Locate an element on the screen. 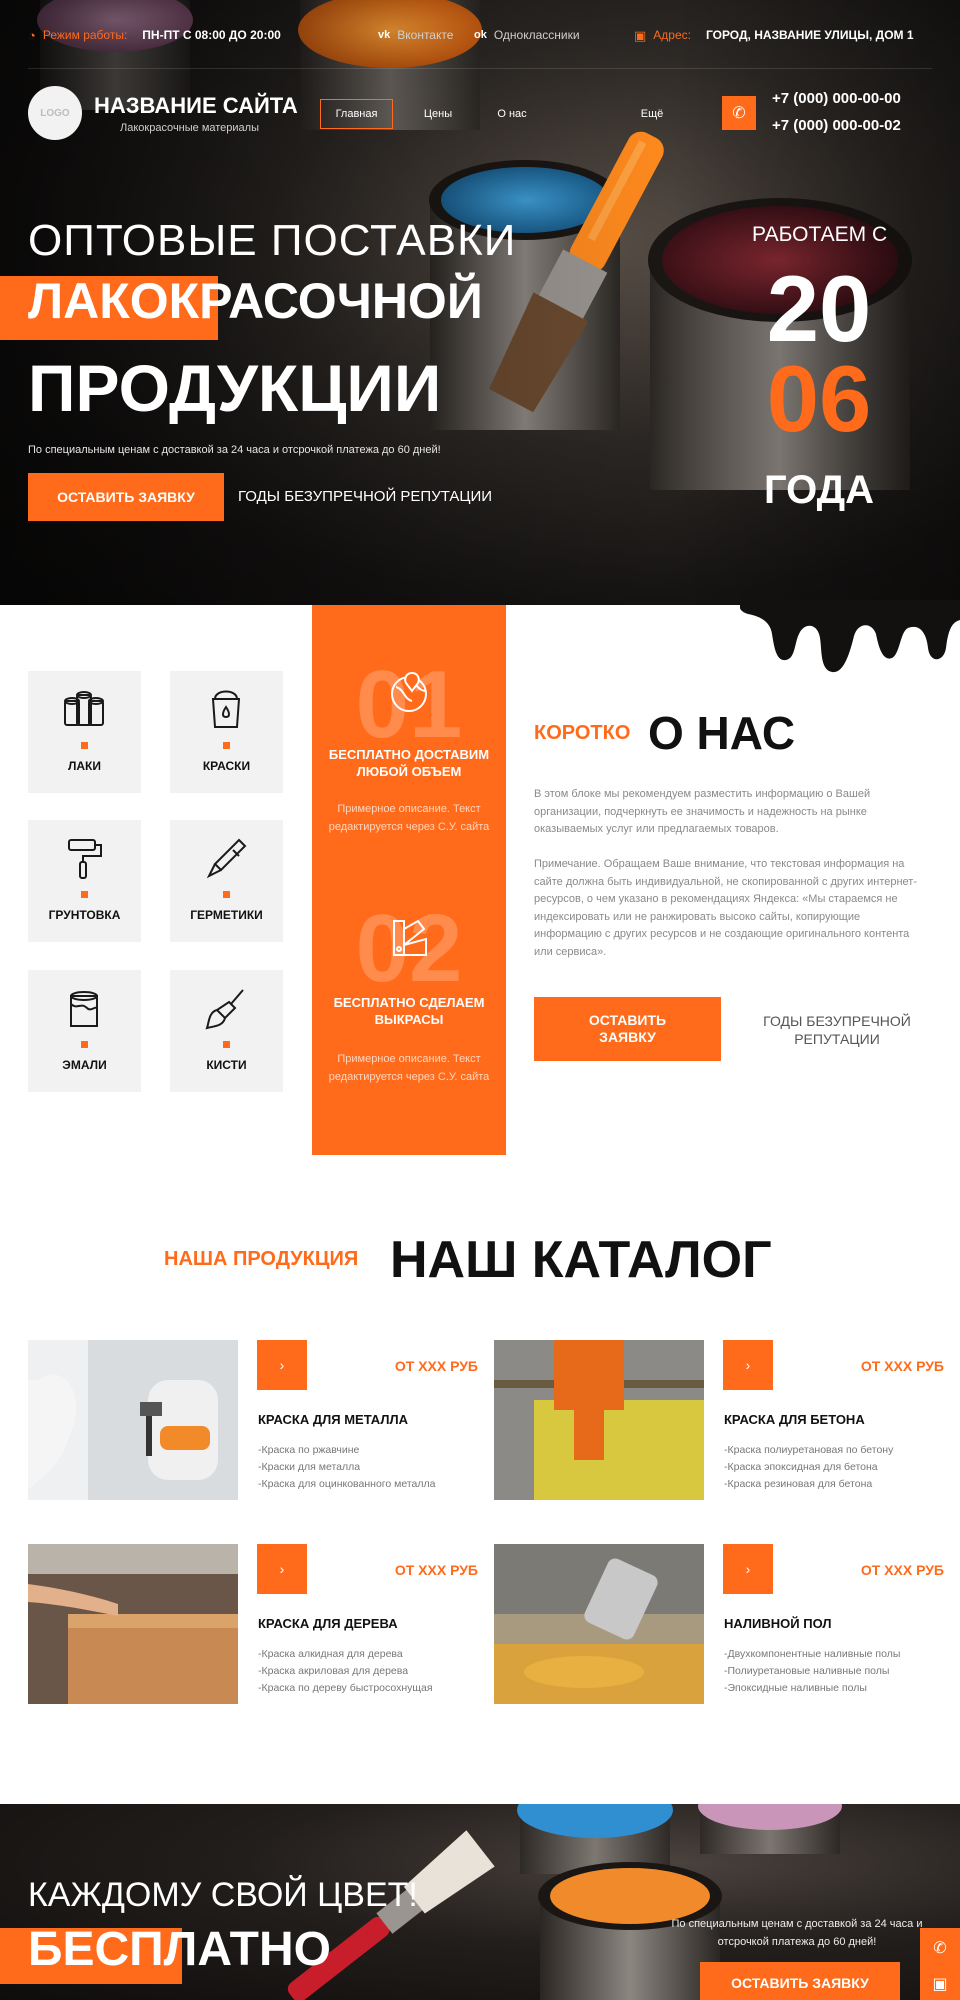 The image size is (960, 2000). category-card-primer: ГРУНТОВКА is located at coordinates (84, 881).